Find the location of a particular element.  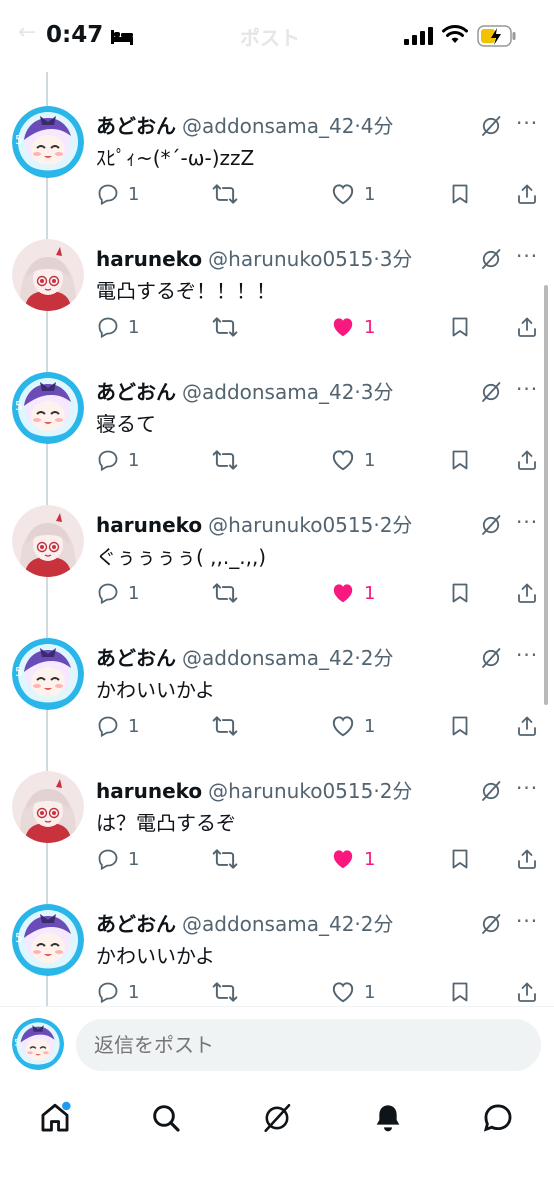

tab-grok is located at coordinates (277, 1118).